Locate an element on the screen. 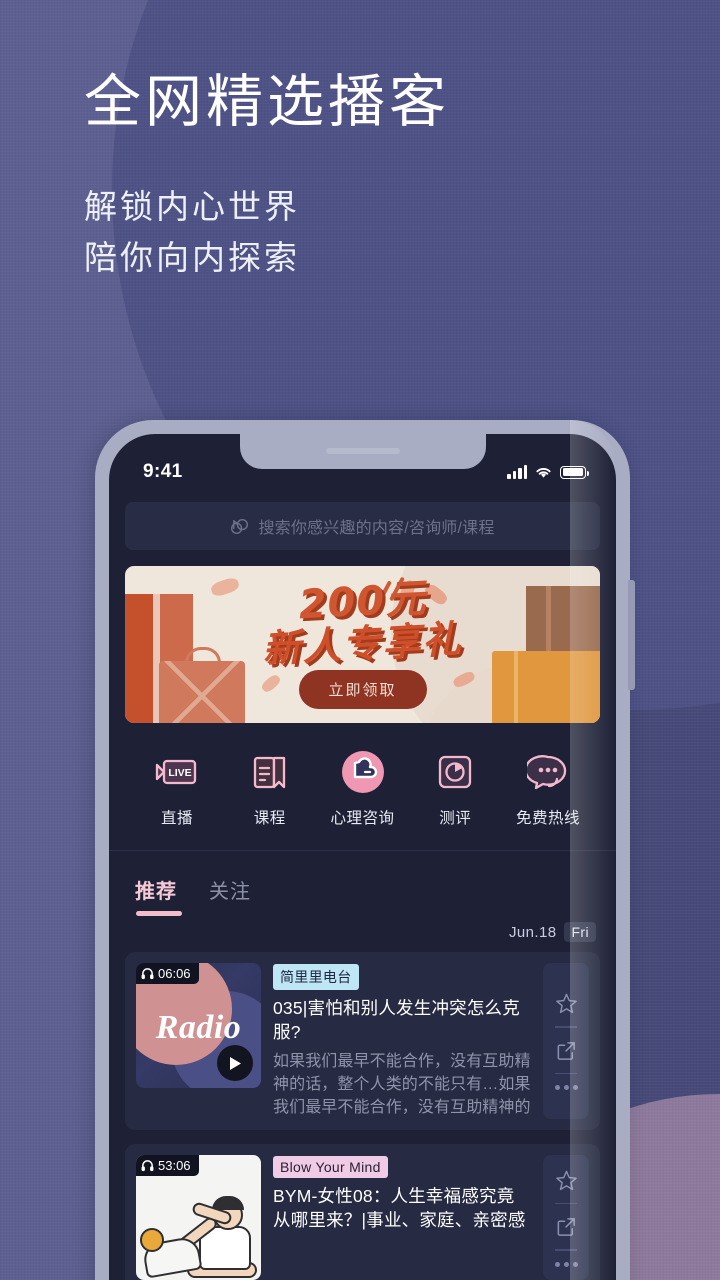 This screenshot has width=720, height=1280. counseling-cloud-icon is located at coordinates (363, 772).